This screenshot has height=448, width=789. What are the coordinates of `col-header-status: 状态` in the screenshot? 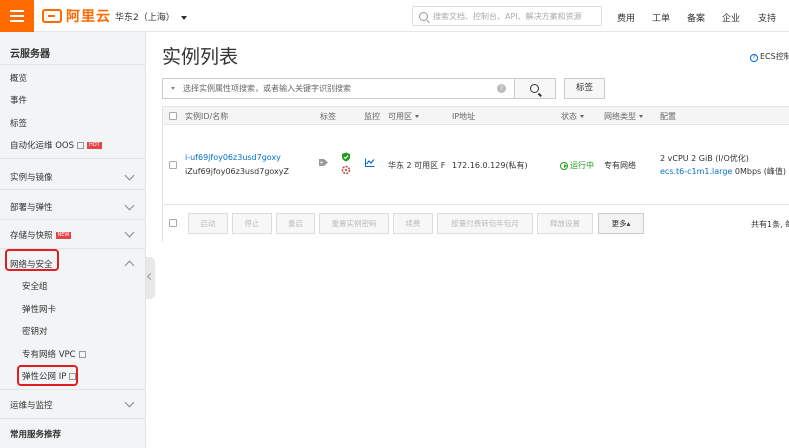 It's located at (572, 116).